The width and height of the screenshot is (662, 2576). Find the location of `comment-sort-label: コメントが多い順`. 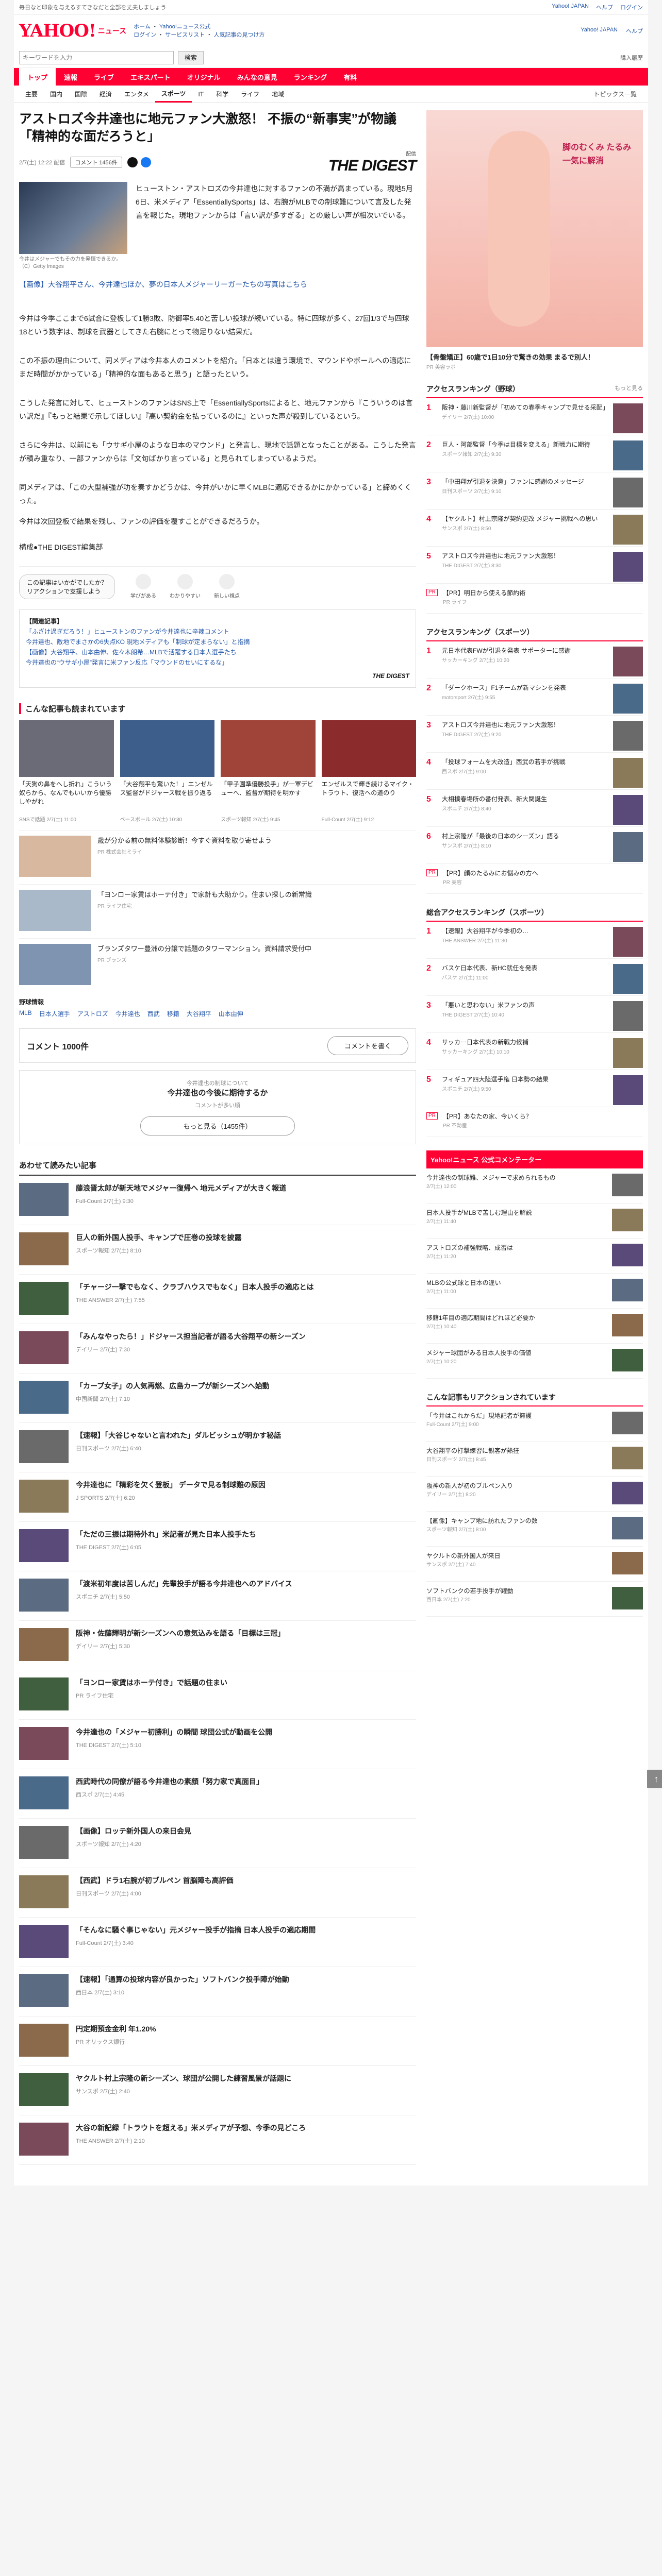

comment-sort-label: コメントが多い順 is located at coordinates (217, 1105).